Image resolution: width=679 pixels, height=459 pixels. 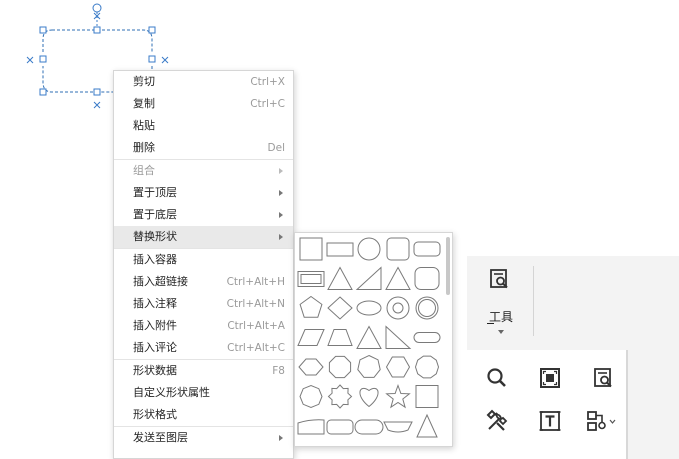 I want to click on tools-underline, so click(x=490, y=323).